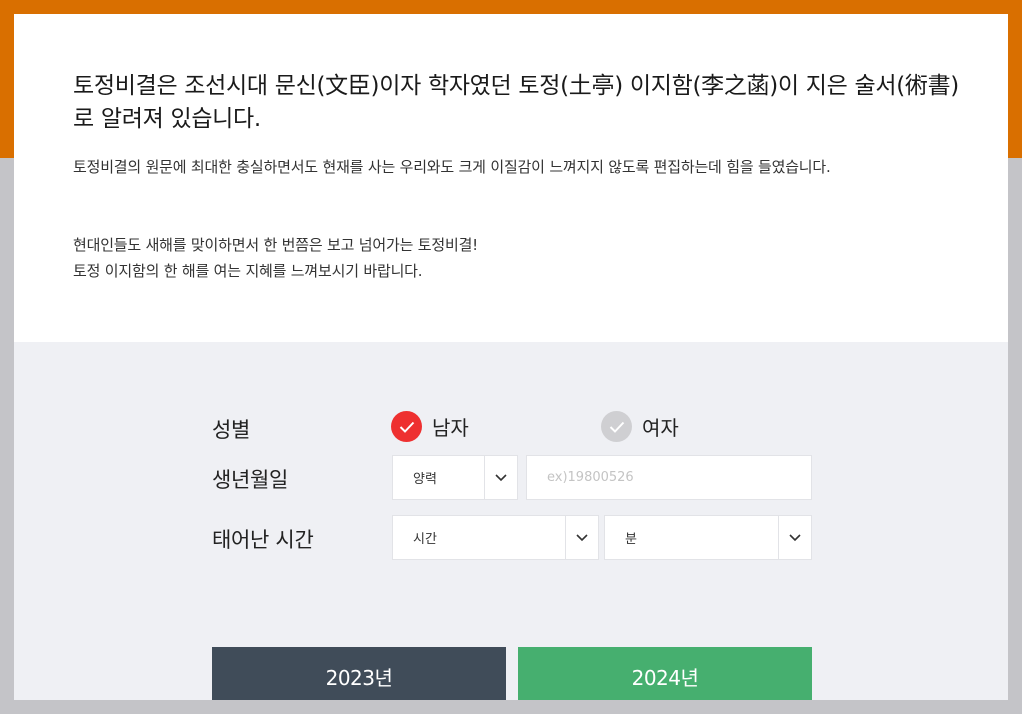 The image size is (1022, 714). I want to click on birth-hour-value: 시간, so click(425, 539).